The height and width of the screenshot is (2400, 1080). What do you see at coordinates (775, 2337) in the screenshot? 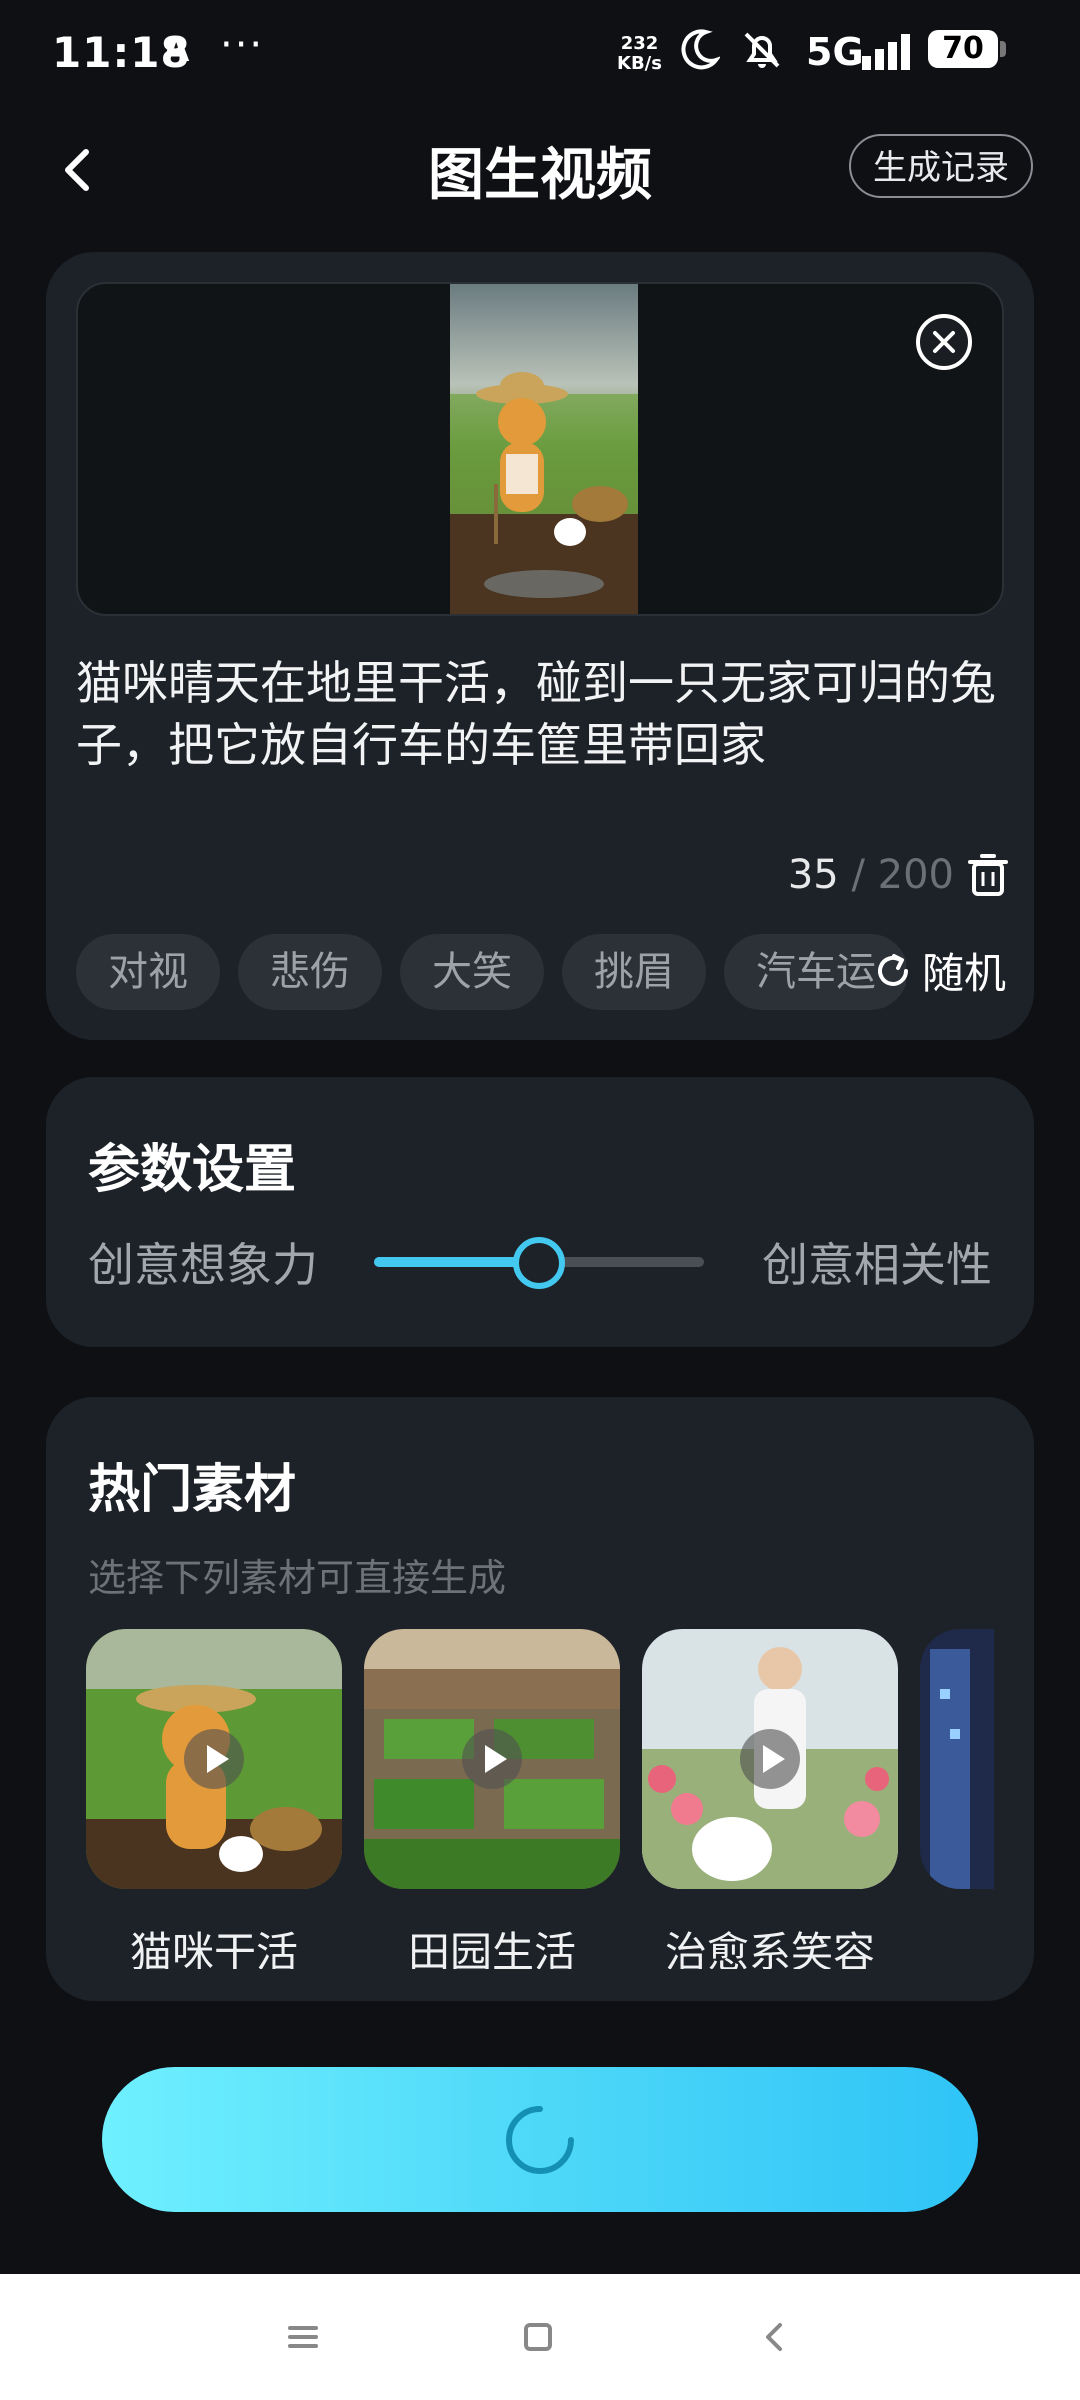
I see `back-icon` at bounding box center [775, 2337].